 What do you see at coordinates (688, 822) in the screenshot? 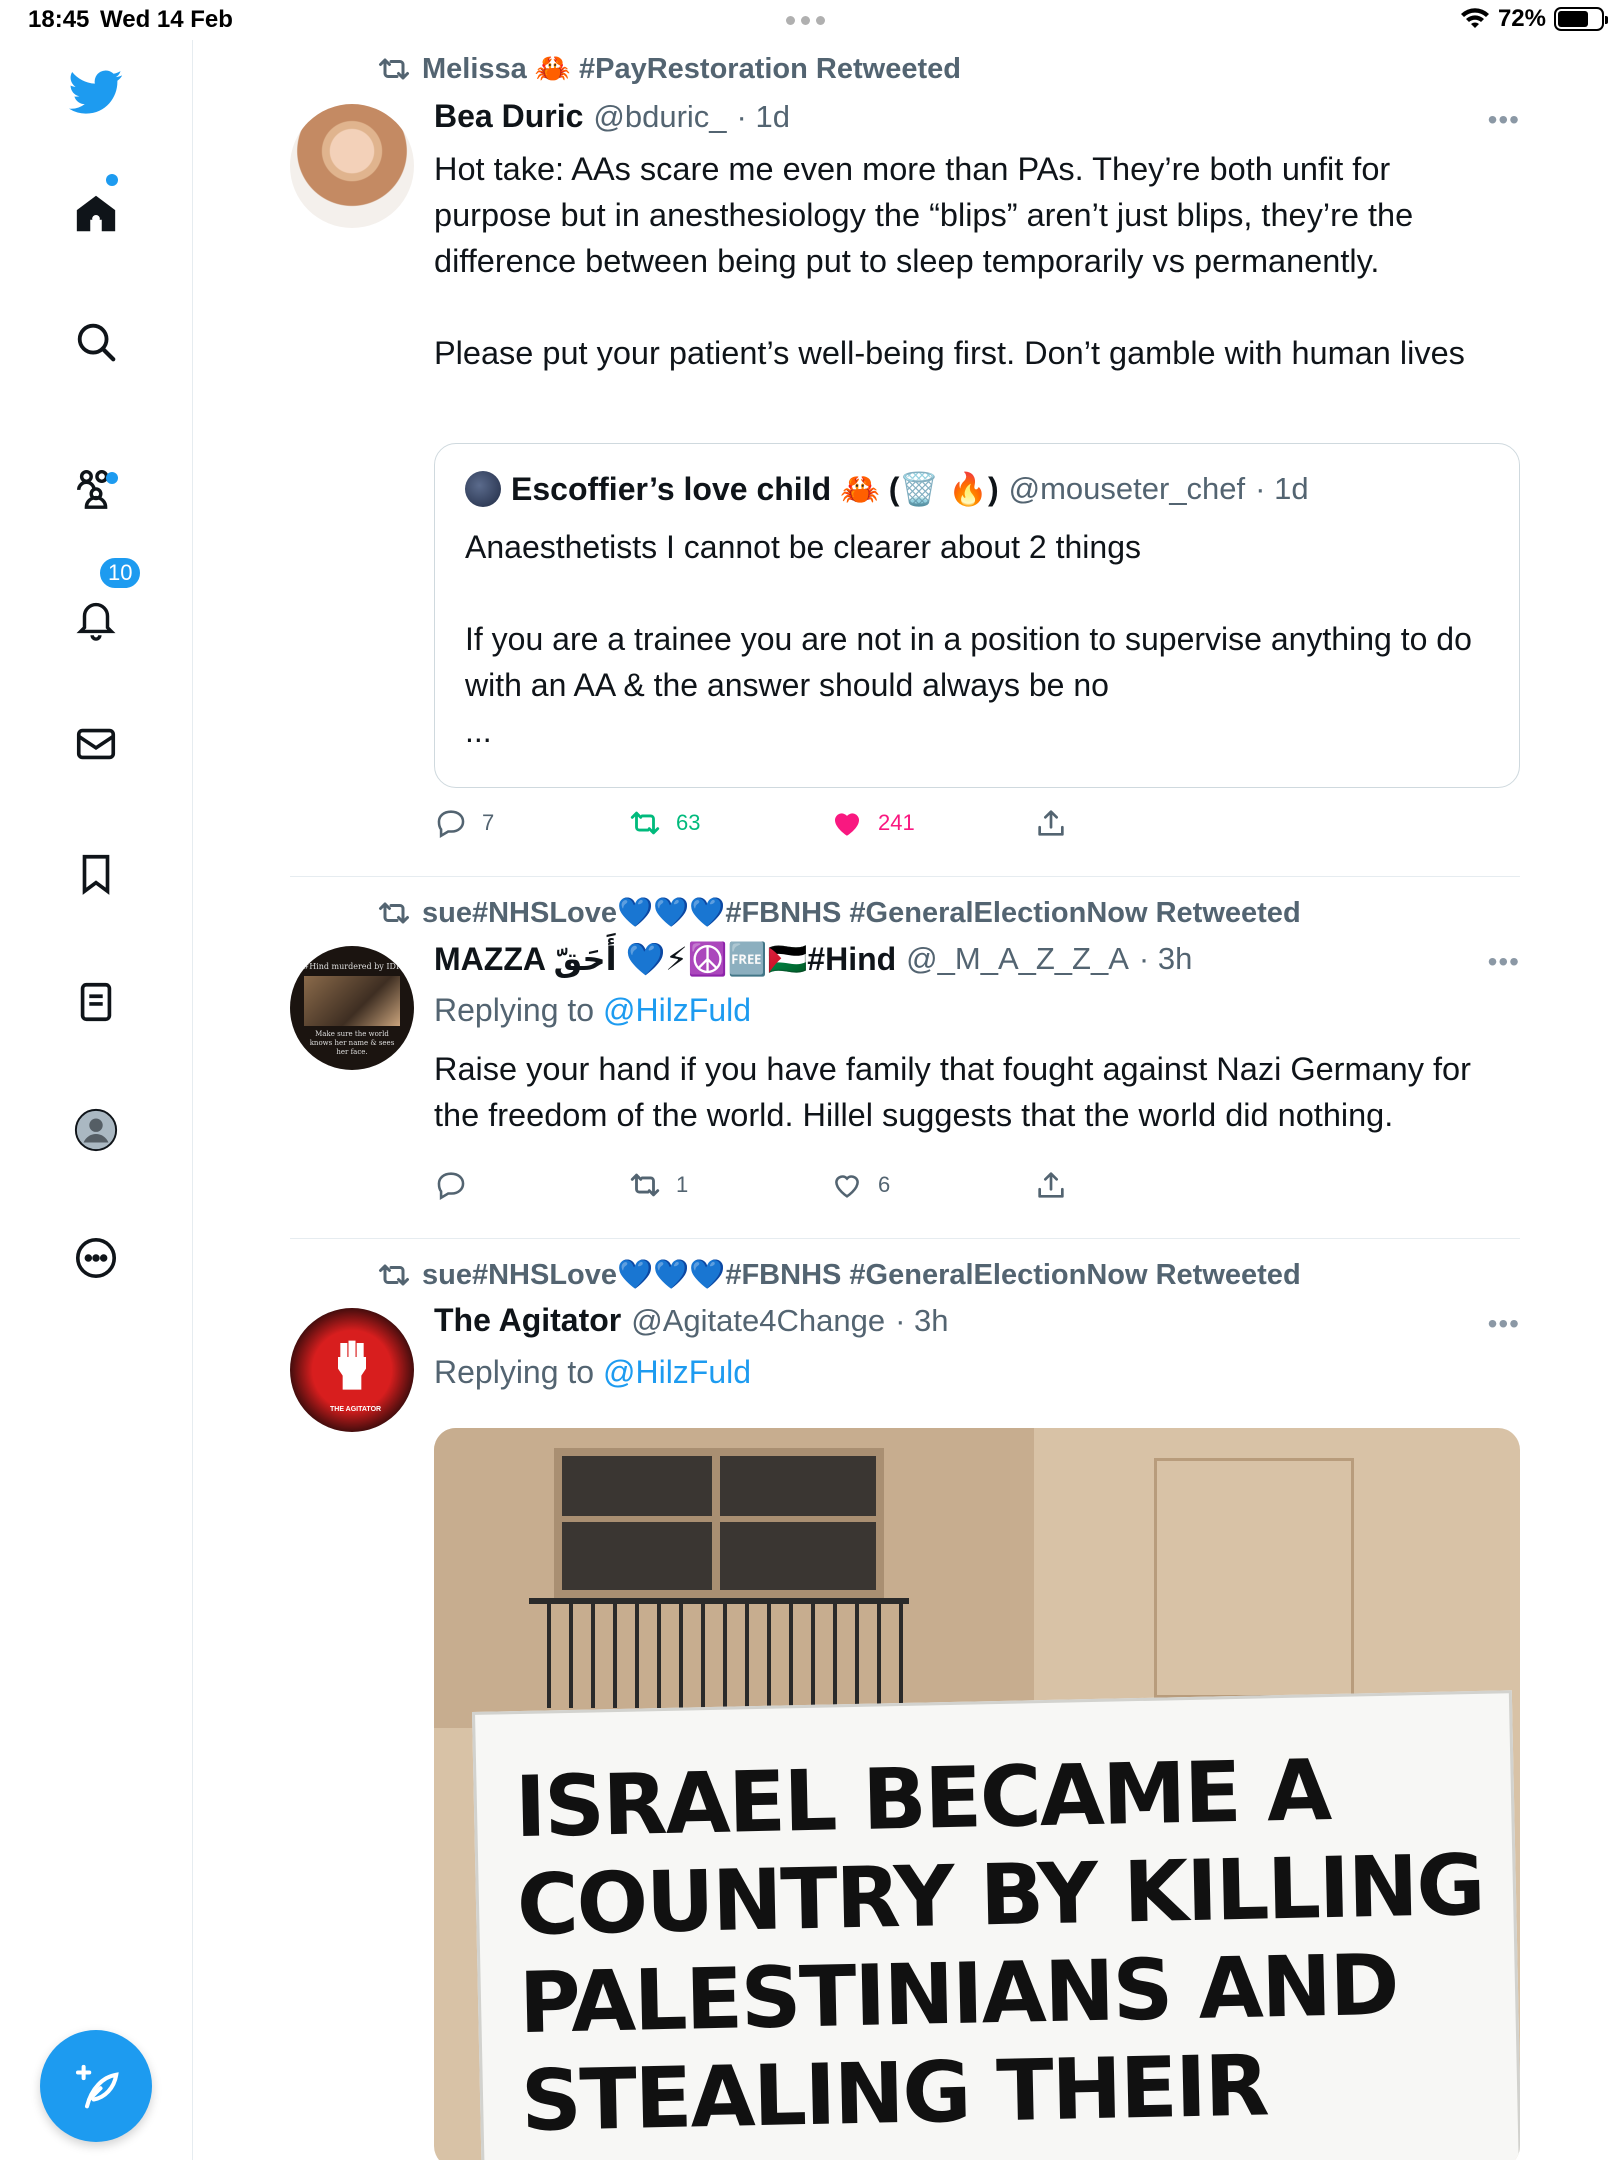
I see `retweet-count: 63` at bounding box center [688, 822].